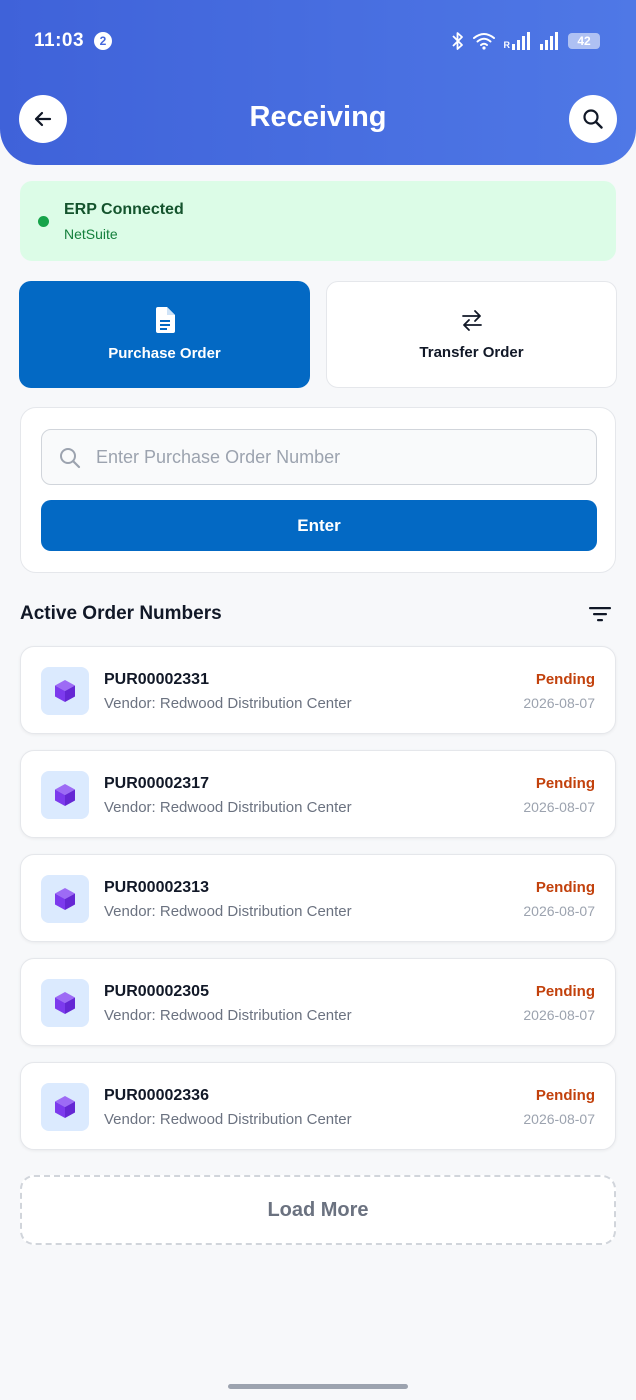 The height and width of the screenshot is (1400, 636). What do you see at coordinates (91, 234) in the screenshot?
I see `erp-system-name: NetSuite` at bounding box center [91, 234].